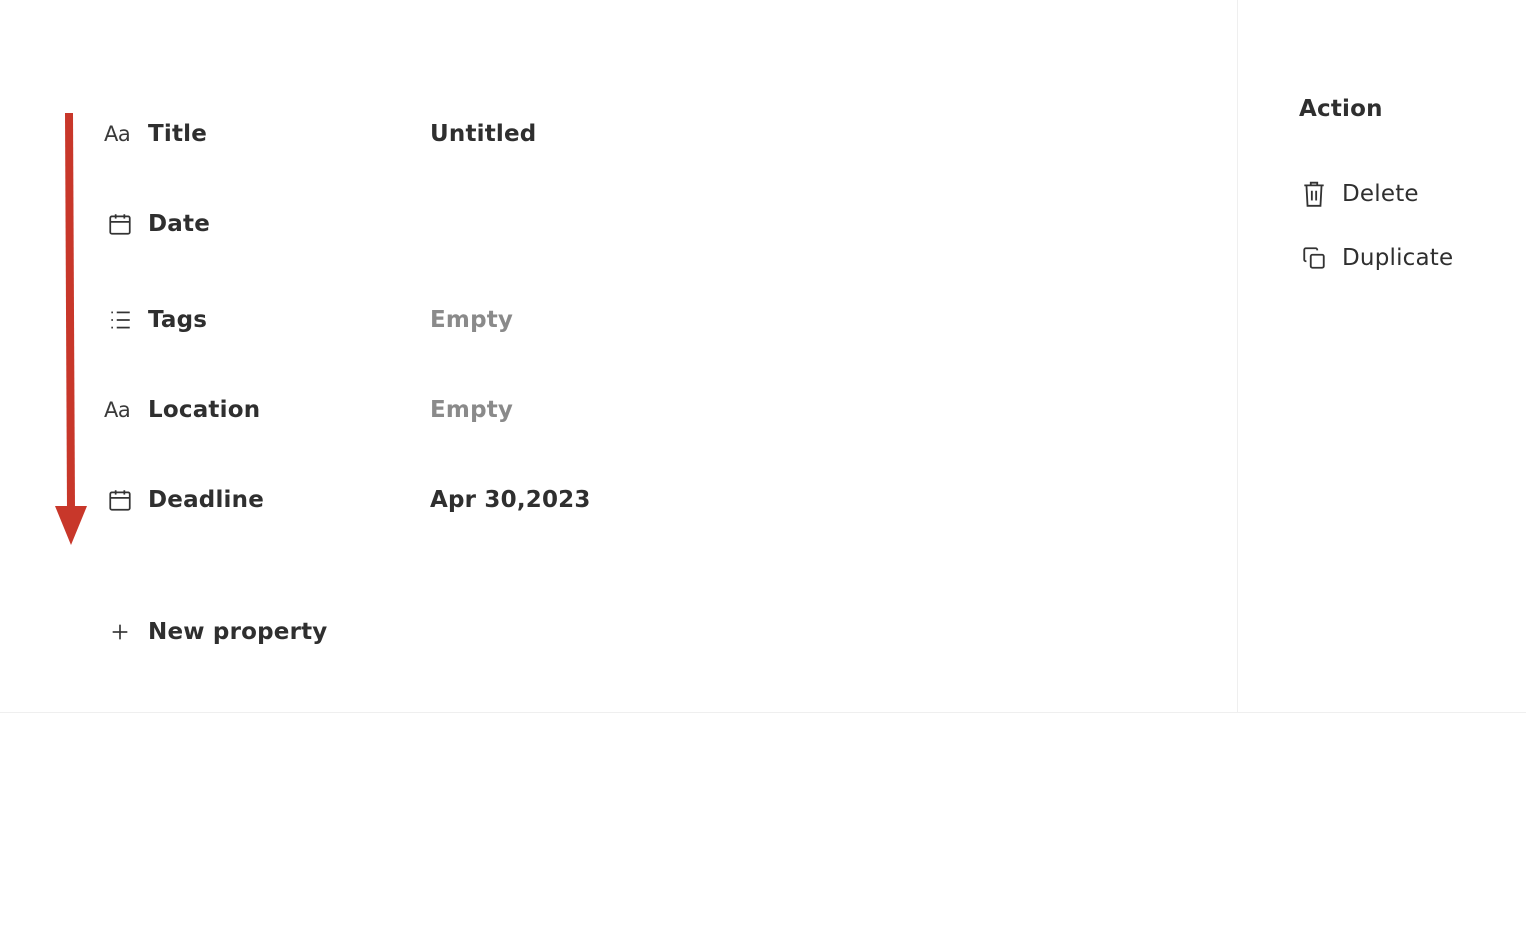  What do you see at coordinates (1398, 258) in the screenshot?
I see `duplicate-label: Duplicate` at bounding box center [1398, 258].